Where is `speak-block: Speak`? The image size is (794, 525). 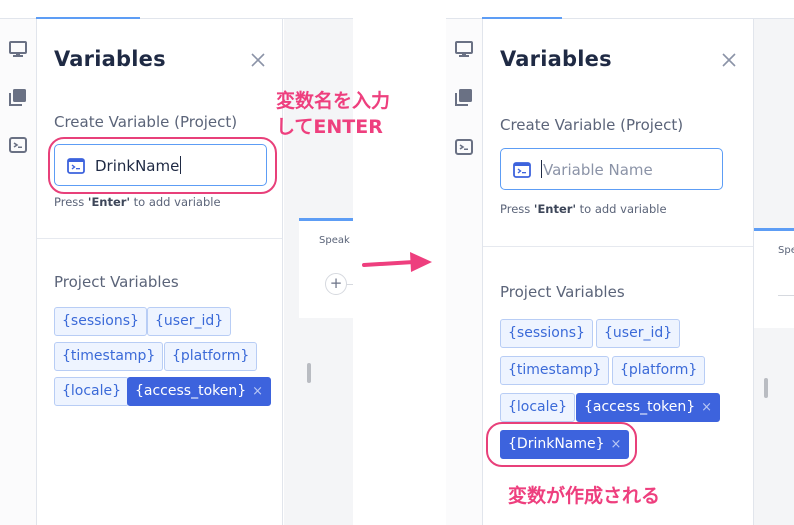
speak-block: Speak is located at coordinates (326, 268).